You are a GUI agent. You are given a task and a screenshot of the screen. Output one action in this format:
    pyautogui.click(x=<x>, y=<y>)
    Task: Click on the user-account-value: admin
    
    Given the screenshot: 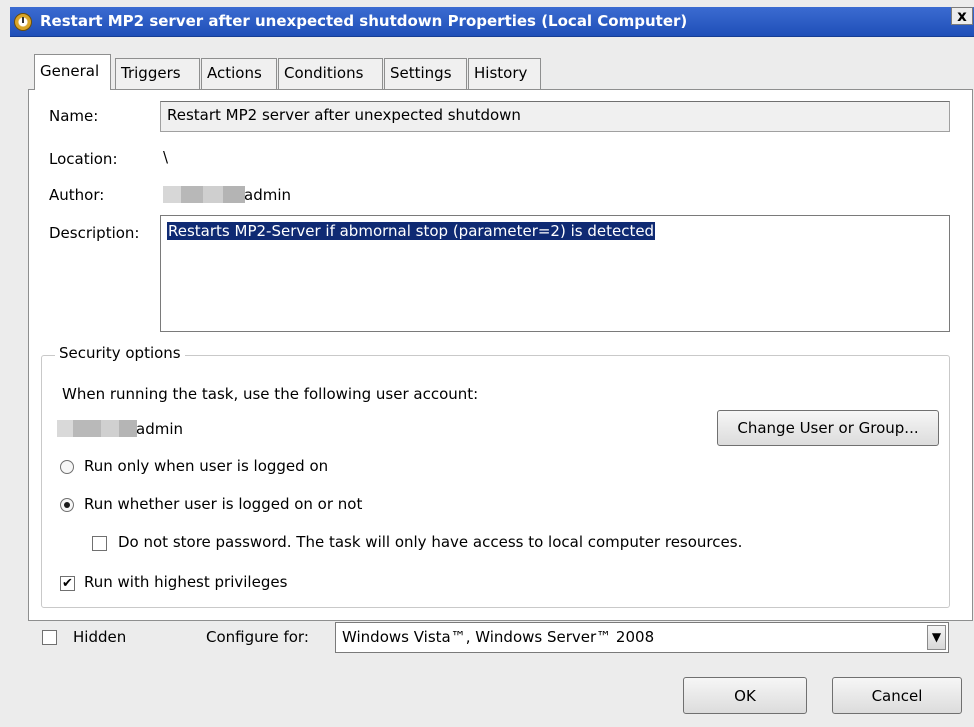 What is the action you would take?
    pyautogui.click(x=159, y=429)
    